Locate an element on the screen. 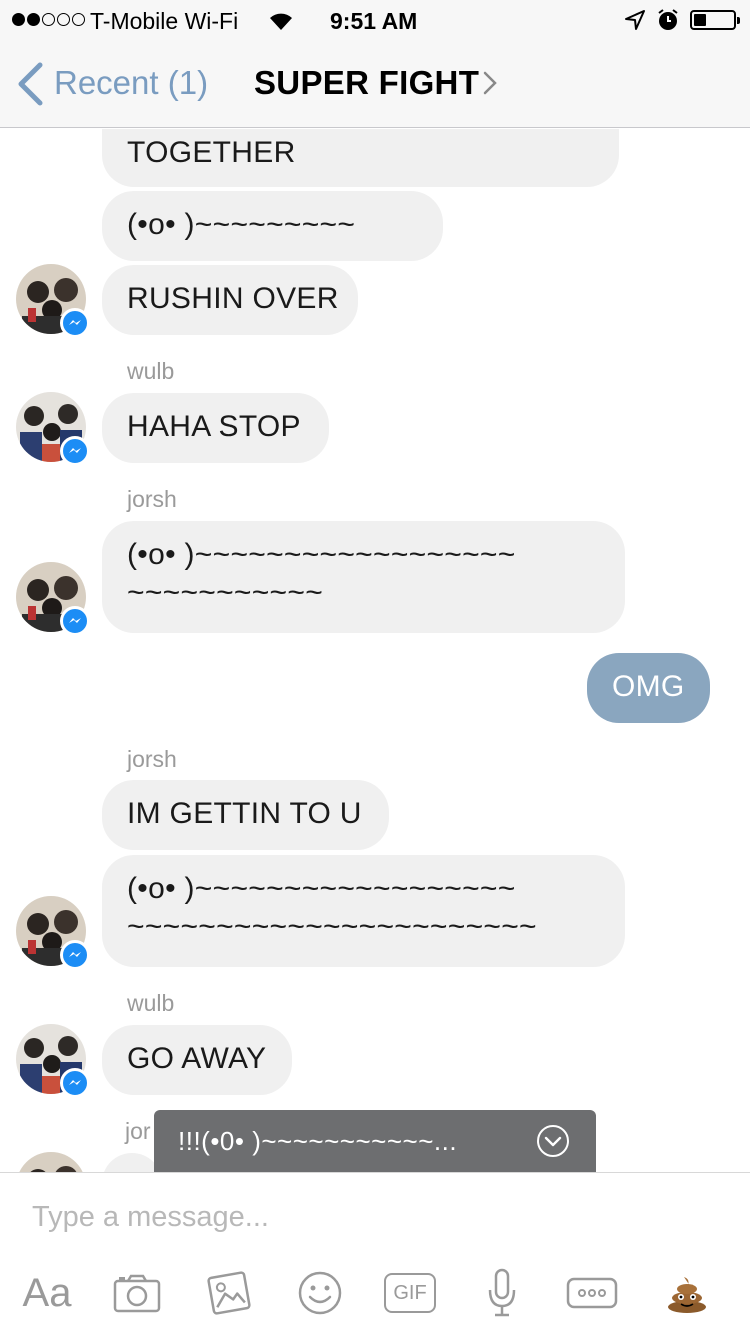  message-bubble: (•o• )~~~~~~~~~ is located at coordinates (272, 226).